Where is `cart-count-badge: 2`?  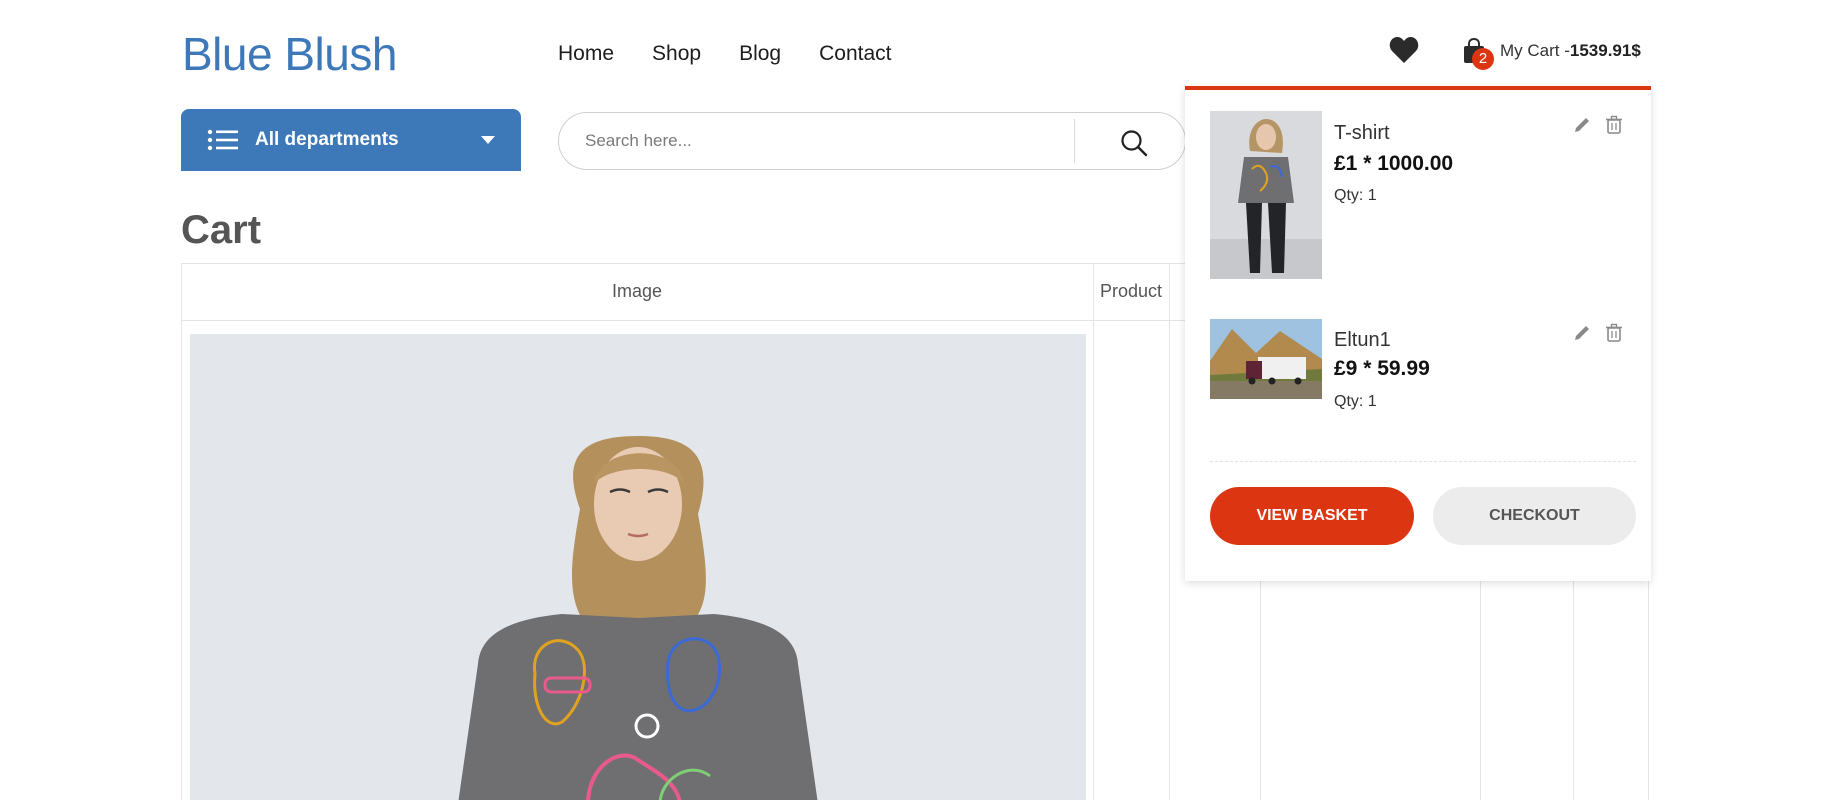
cart-count-badge: 2 is located at coordinates (1483, 59).